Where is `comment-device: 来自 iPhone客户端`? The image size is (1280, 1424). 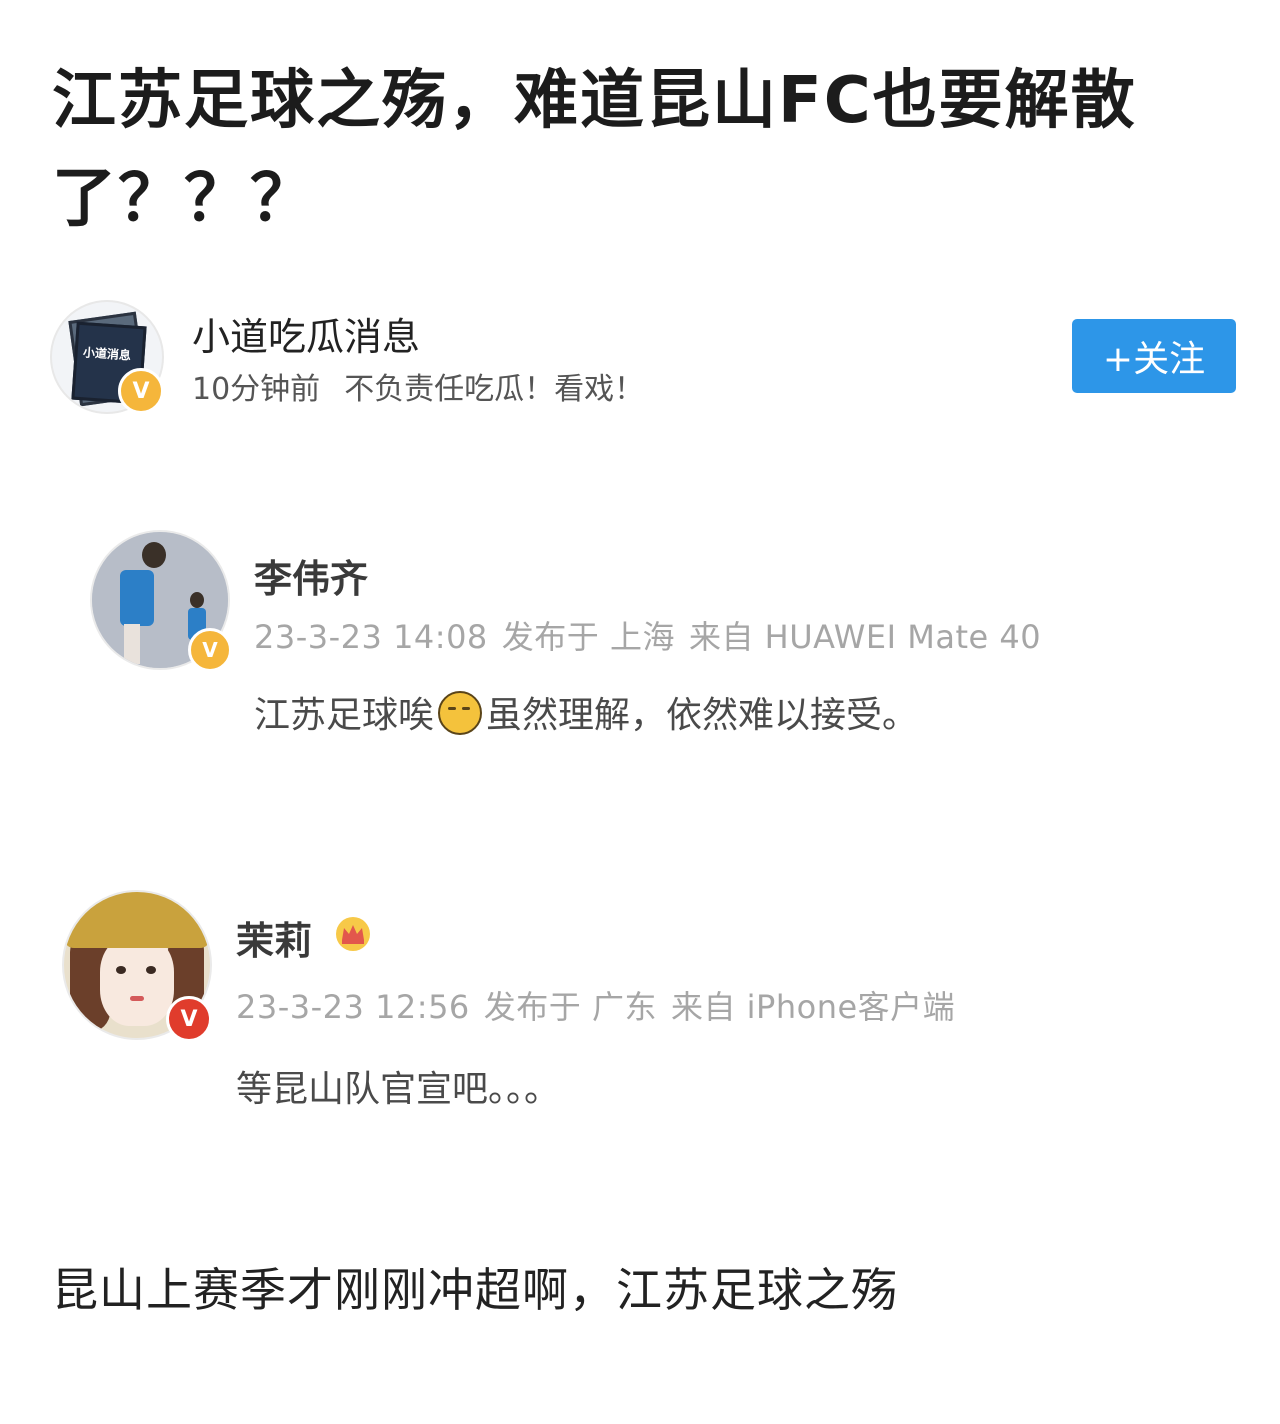 comment-device: 来自 iPhone客户端 is located at coordinates (813, 1007).